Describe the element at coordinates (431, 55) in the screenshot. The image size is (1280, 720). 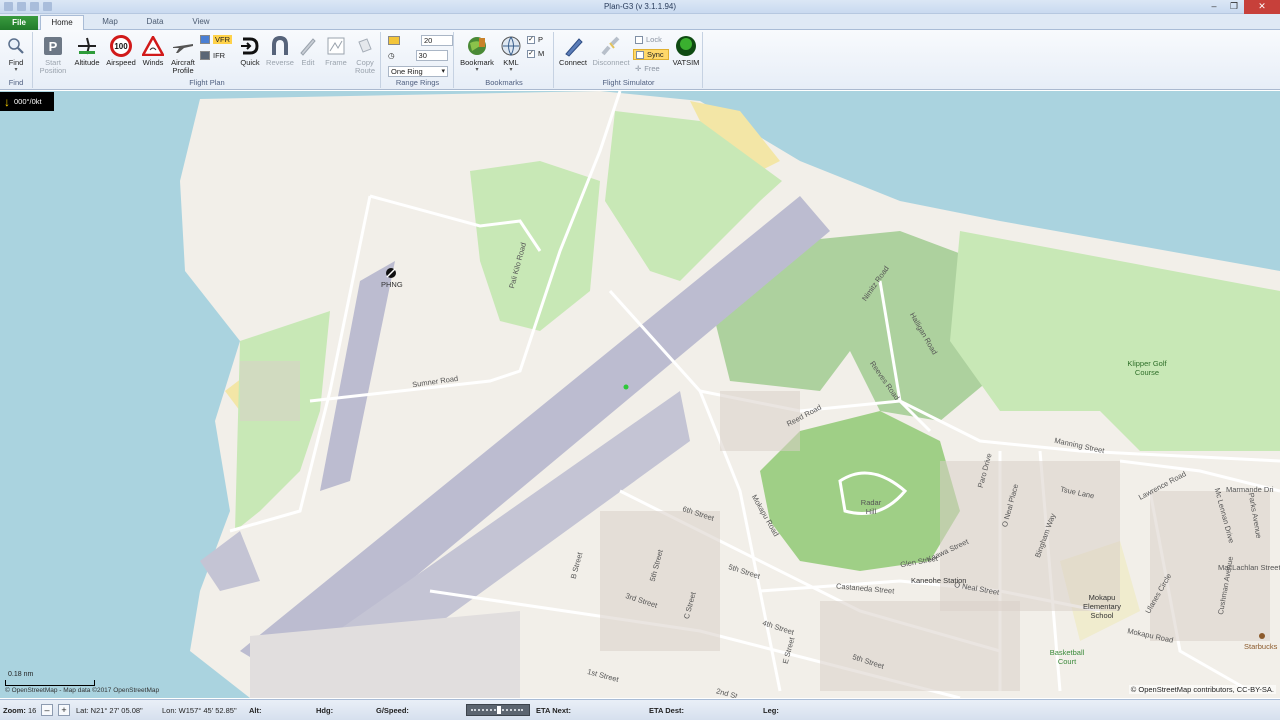
I see `range-time-input: 30` at that location.